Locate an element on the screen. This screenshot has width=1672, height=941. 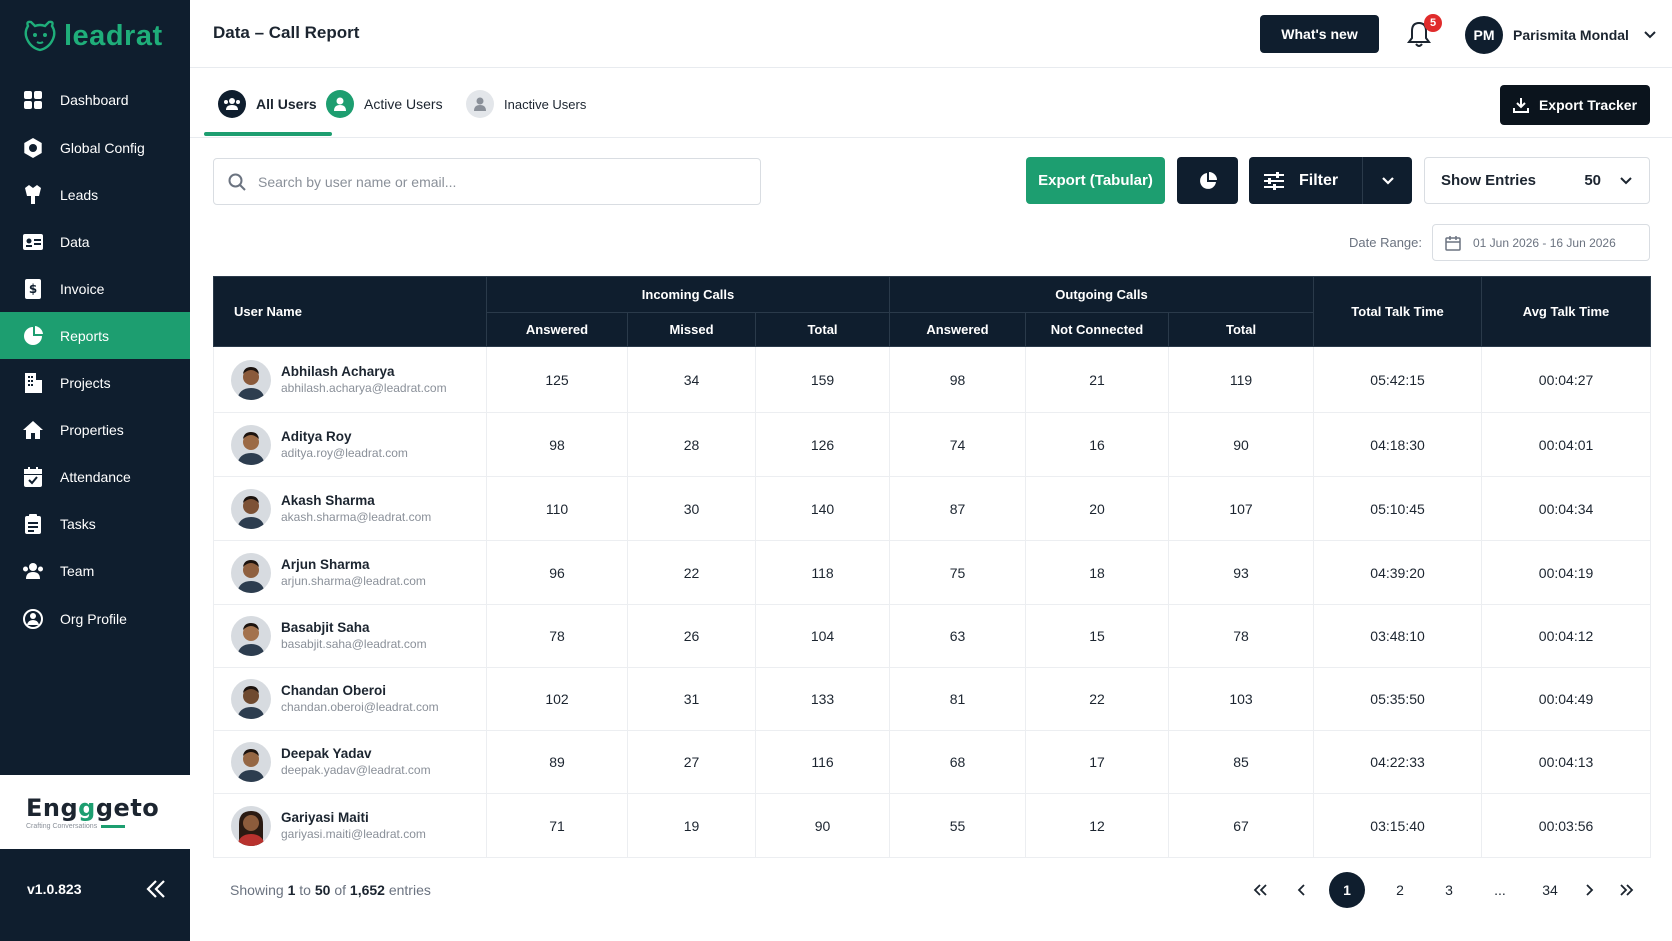
sidebar-item-projects: Projects is located at coordinates (95, 382).